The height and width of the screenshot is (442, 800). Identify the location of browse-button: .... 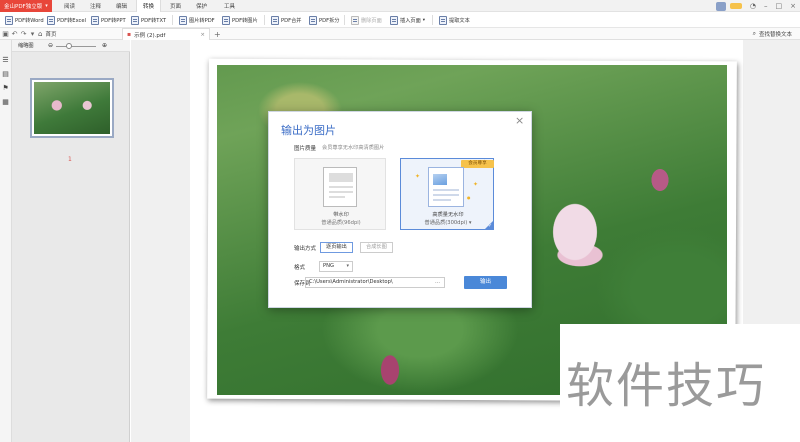
(437, 282).